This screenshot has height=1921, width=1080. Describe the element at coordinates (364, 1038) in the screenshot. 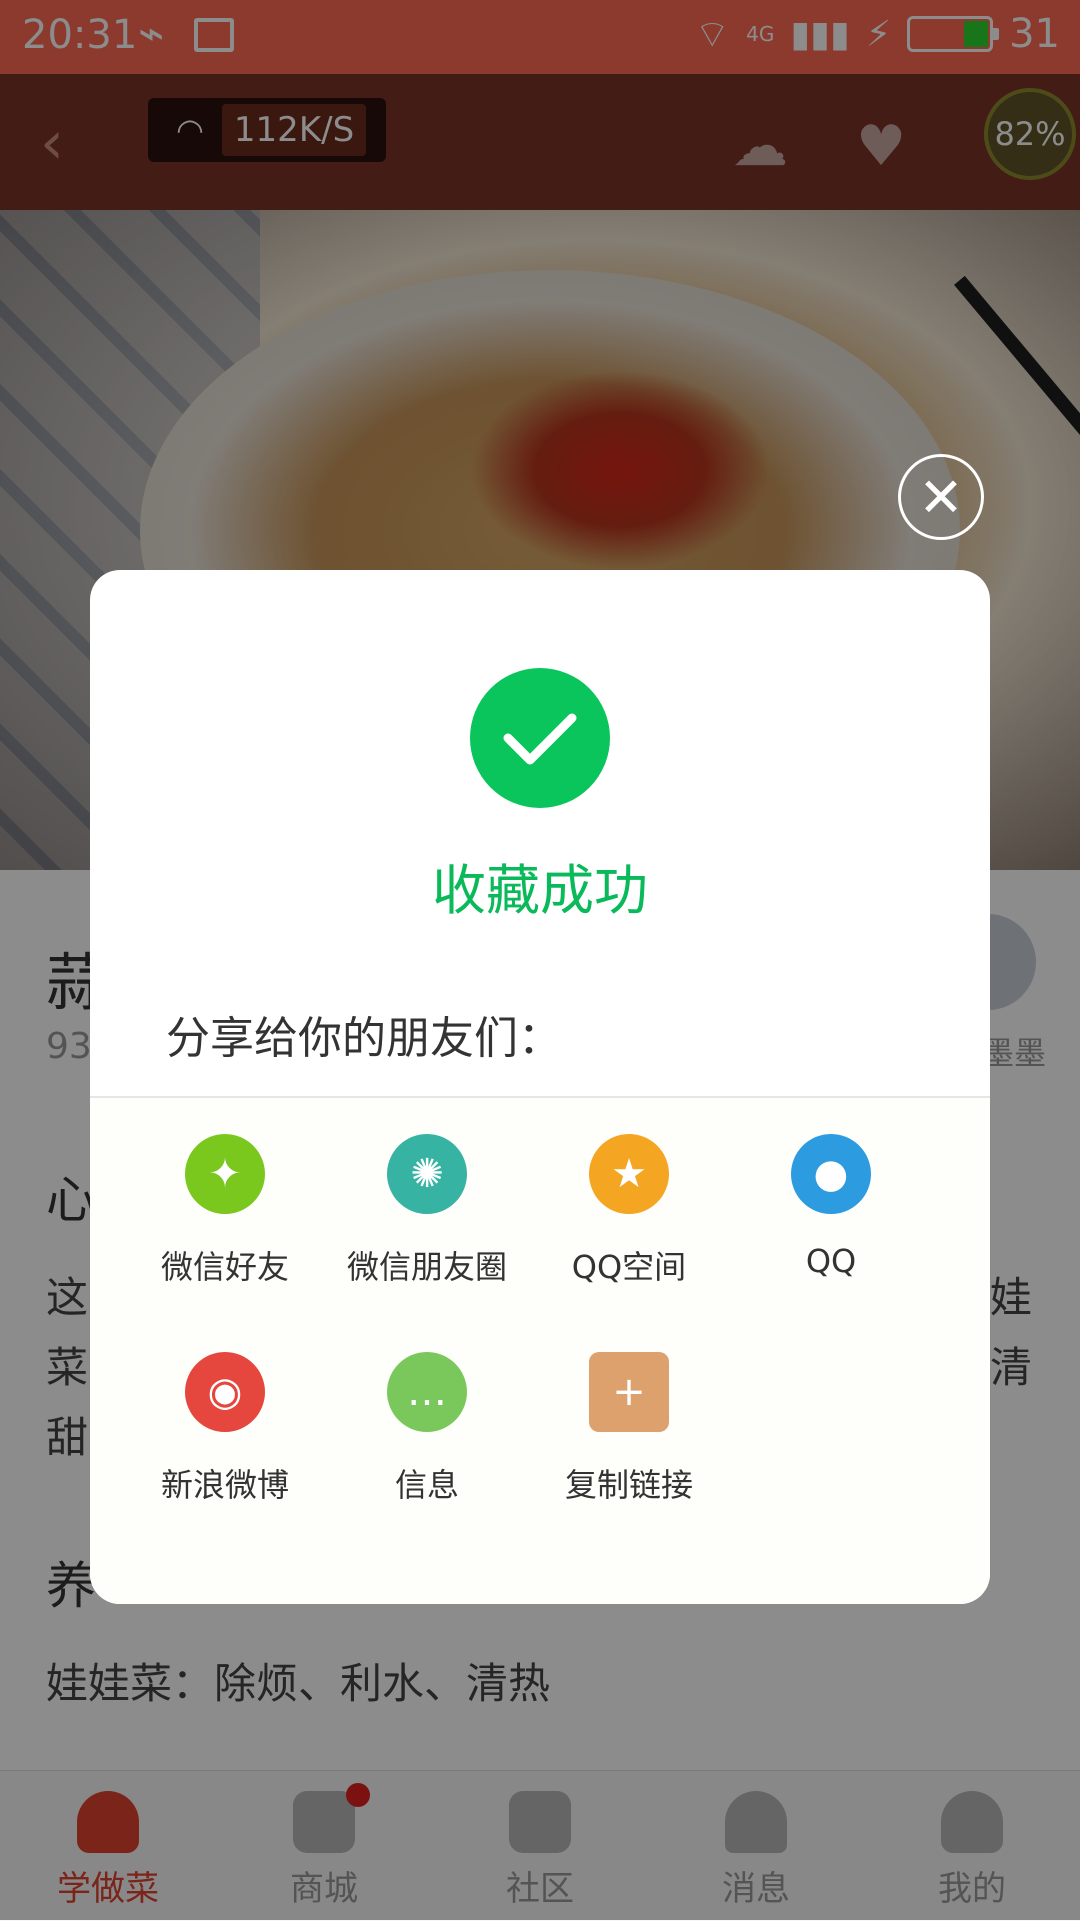

I see `share-prompt: 分享给你的朋友们：` at that location.